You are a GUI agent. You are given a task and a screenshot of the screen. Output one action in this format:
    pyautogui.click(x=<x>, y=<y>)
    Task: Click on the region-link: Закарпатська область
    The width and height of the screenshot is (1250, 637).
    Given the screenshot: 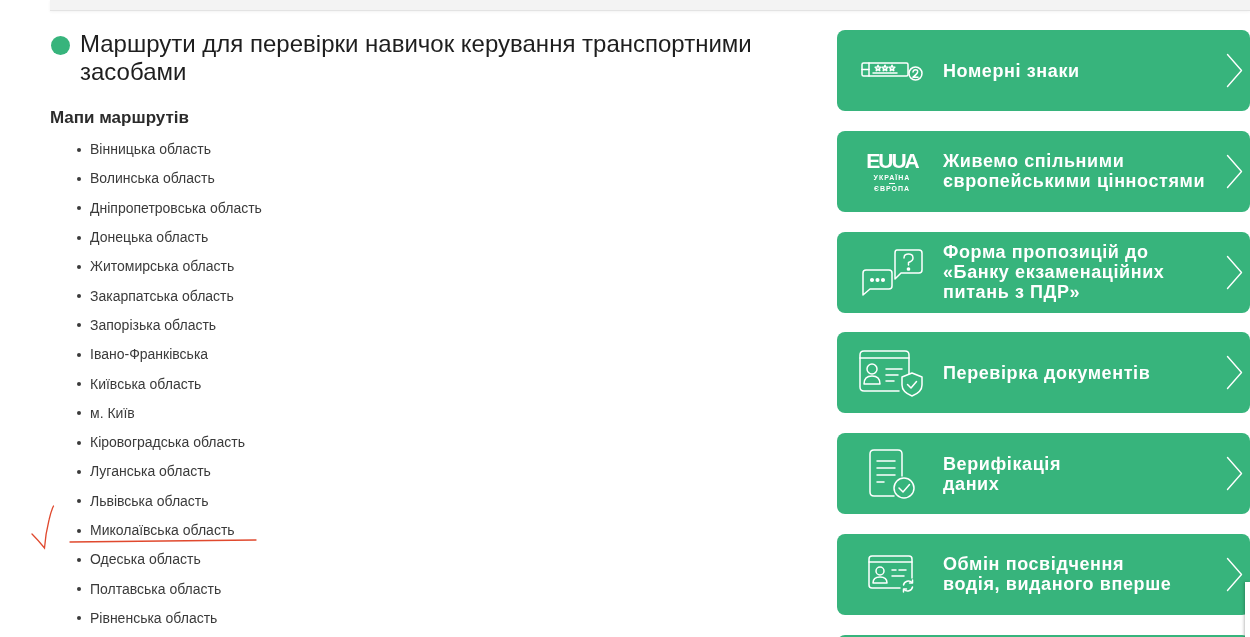 What is the action you would take?
    pyautogui.click(x=162, y=296)
    